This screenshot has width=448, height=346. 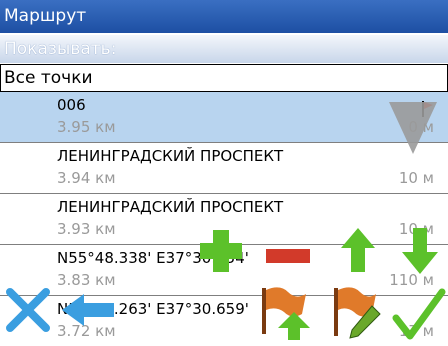 What do you see at coordinates (288, 256) in the screenshot?
I see `minus-icon` at bounding box center [288, 256].